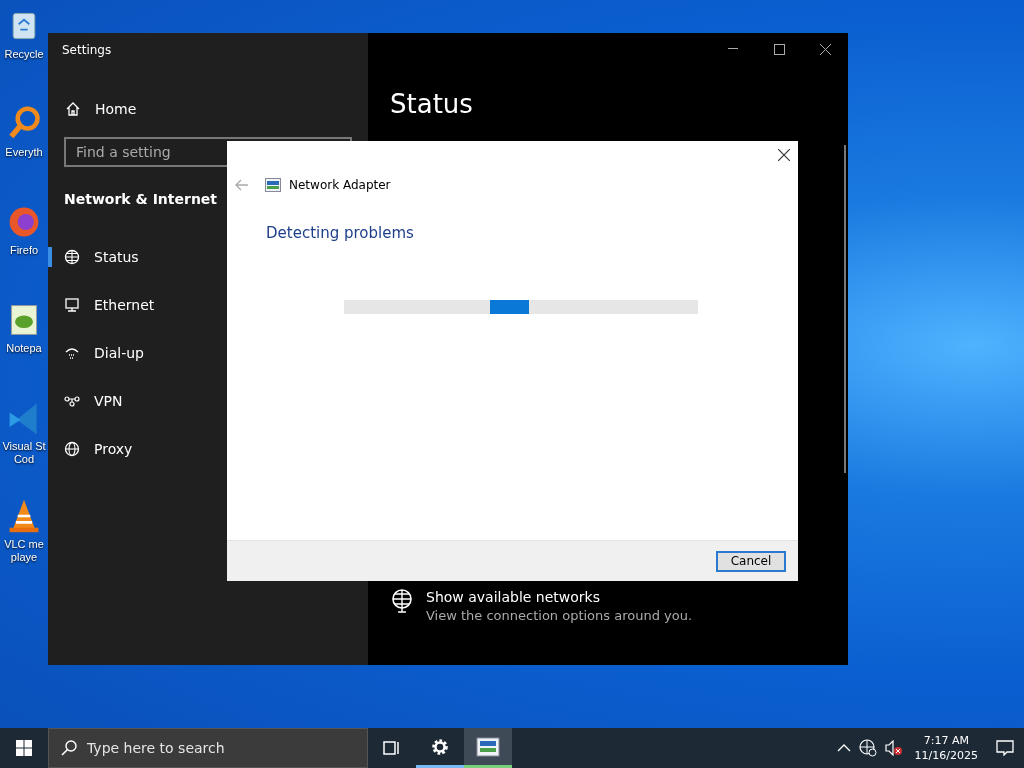 The width and height of the screenshot is (1024, 768). I want to click on windows-logo-icon, so click(24, 748).